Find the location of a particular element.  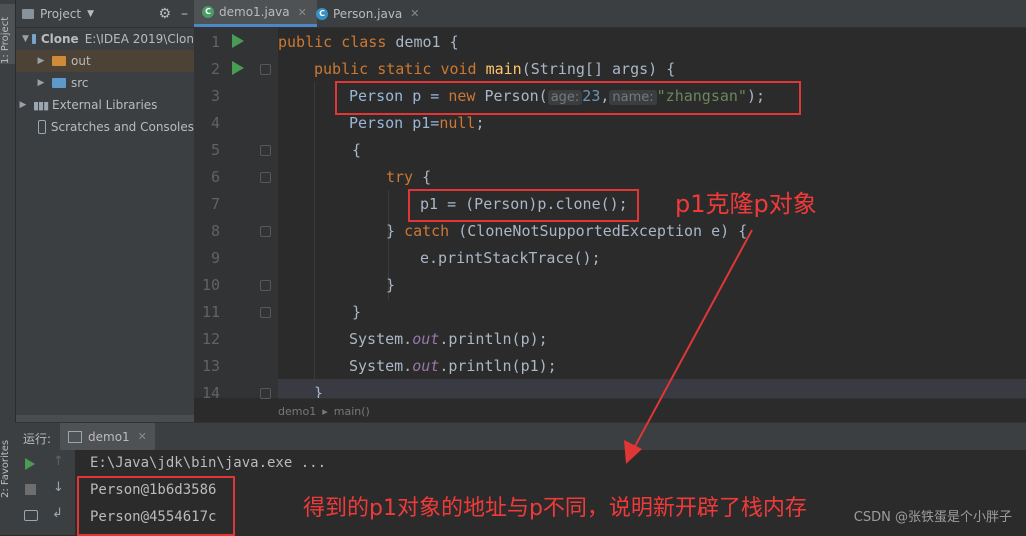

camera-icon is located at coordinates (31, 515).